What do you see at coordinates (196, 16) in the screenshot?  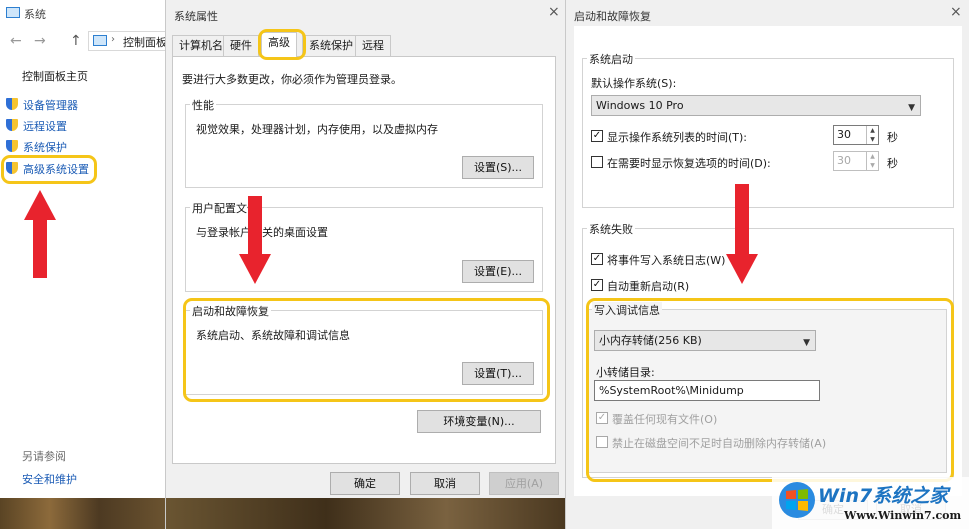 I see `dialog-title: 系统属性` at bounding box center [196, 16].